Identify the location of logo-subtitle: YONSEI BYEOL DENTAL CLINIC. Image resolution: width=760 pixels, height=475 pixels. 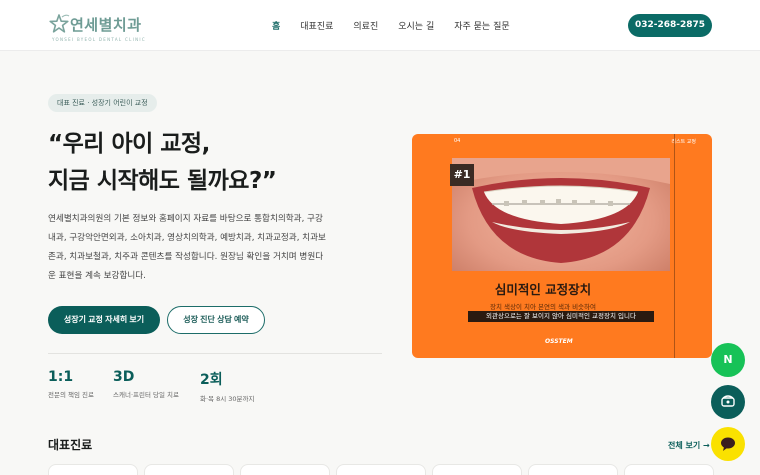
(99, 39).